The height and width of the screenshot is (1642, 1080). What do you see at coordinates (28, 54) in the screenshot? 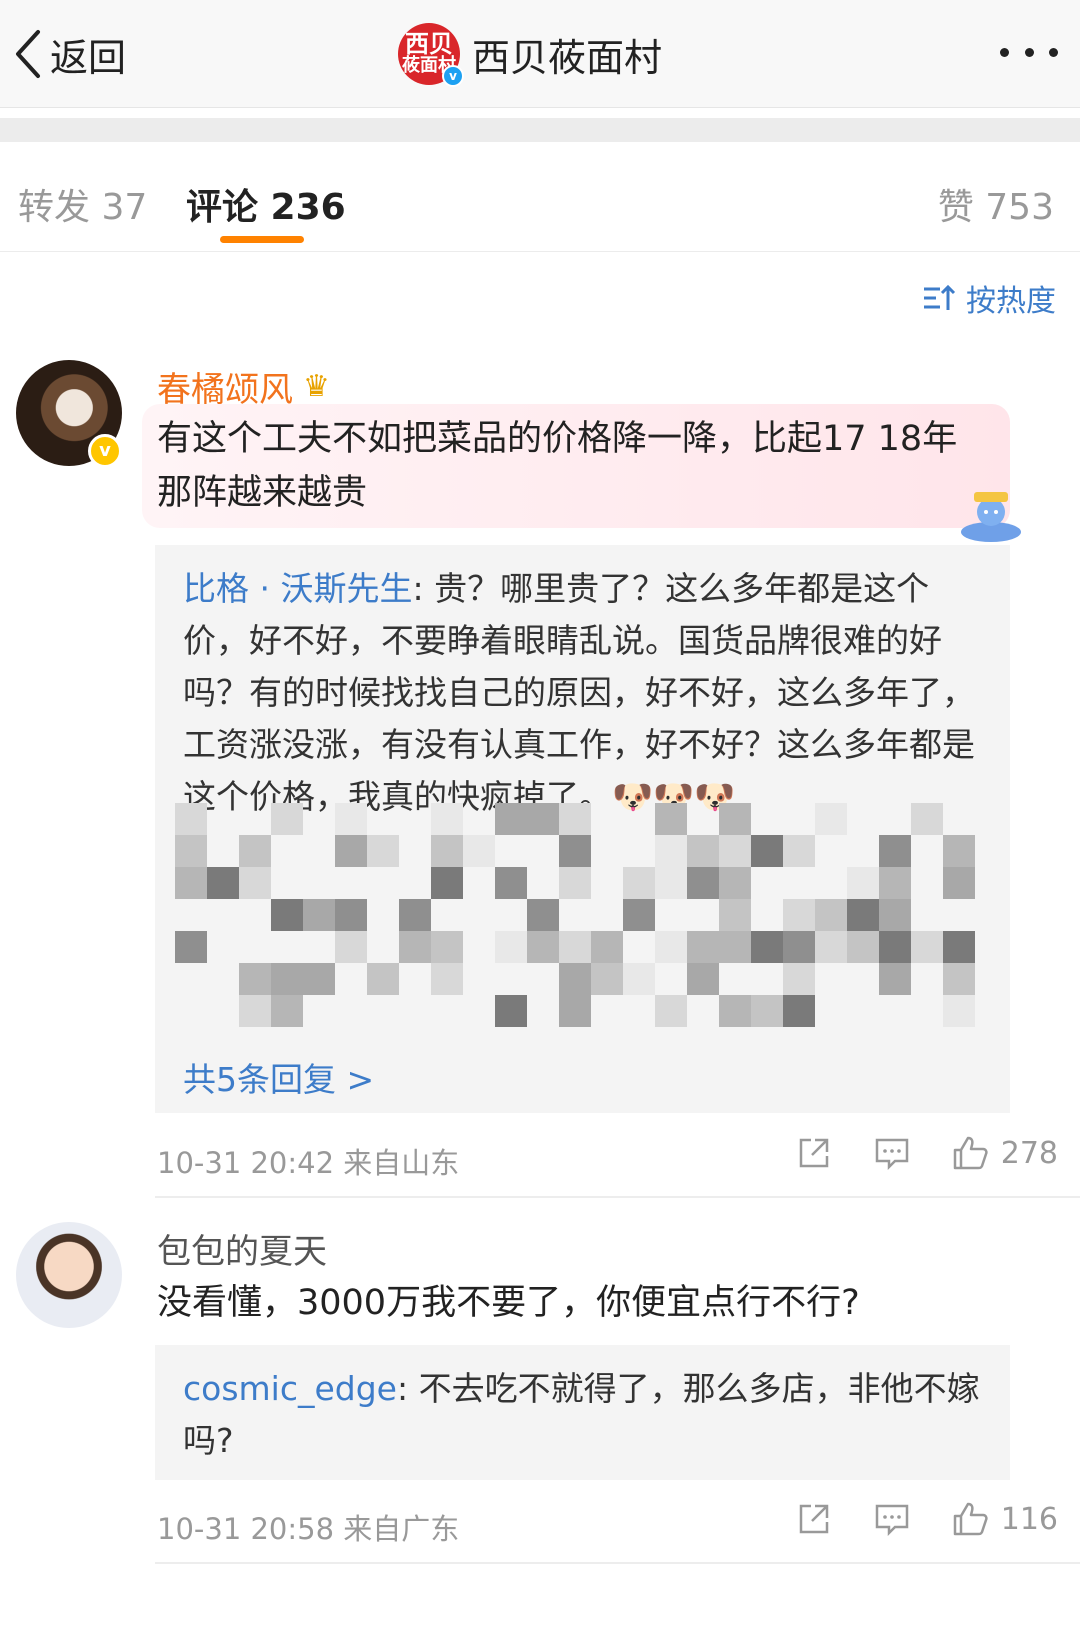
I see `back-arrow-icon` at bounding box center [28, 54].